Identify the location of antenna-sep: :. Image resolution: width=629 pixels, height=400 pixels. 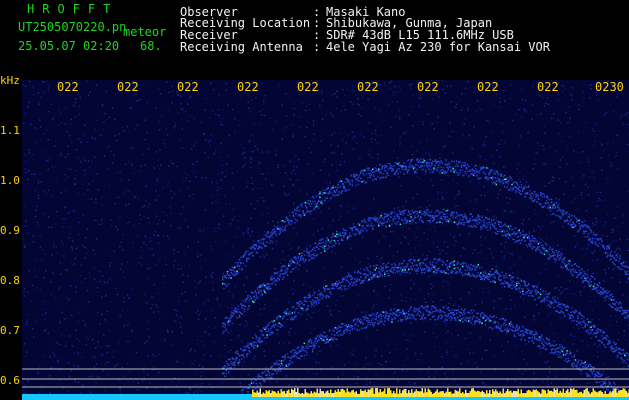
(317, 47).